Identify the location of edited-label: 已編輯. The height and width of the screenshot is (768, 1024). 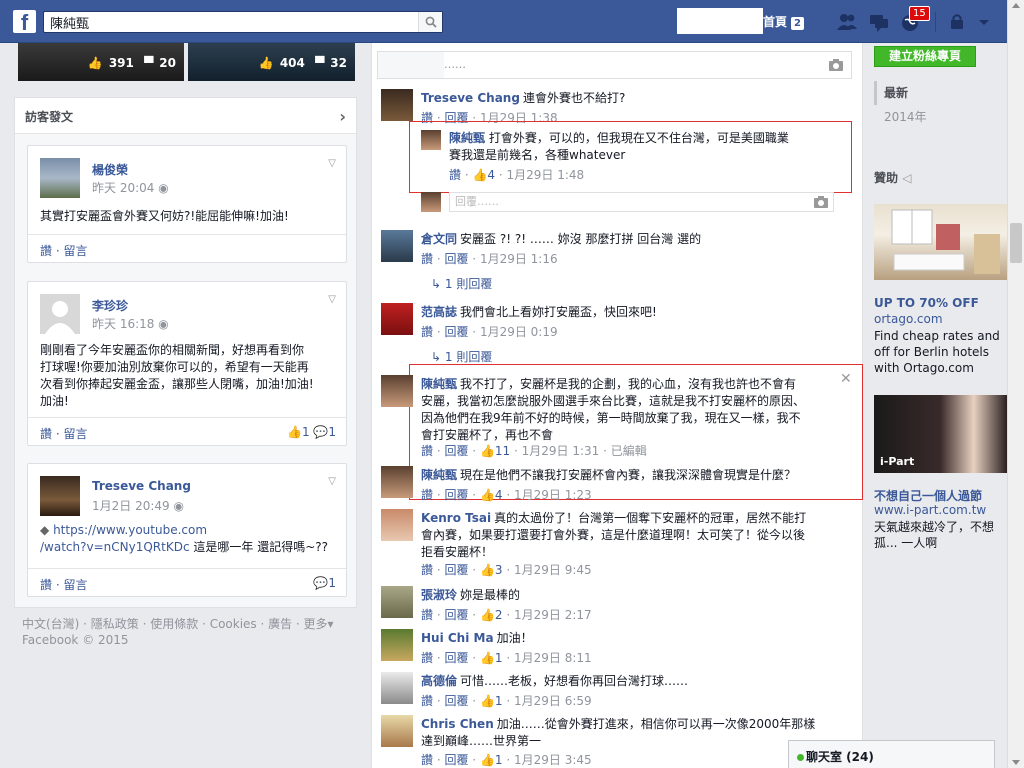
(629, 451).